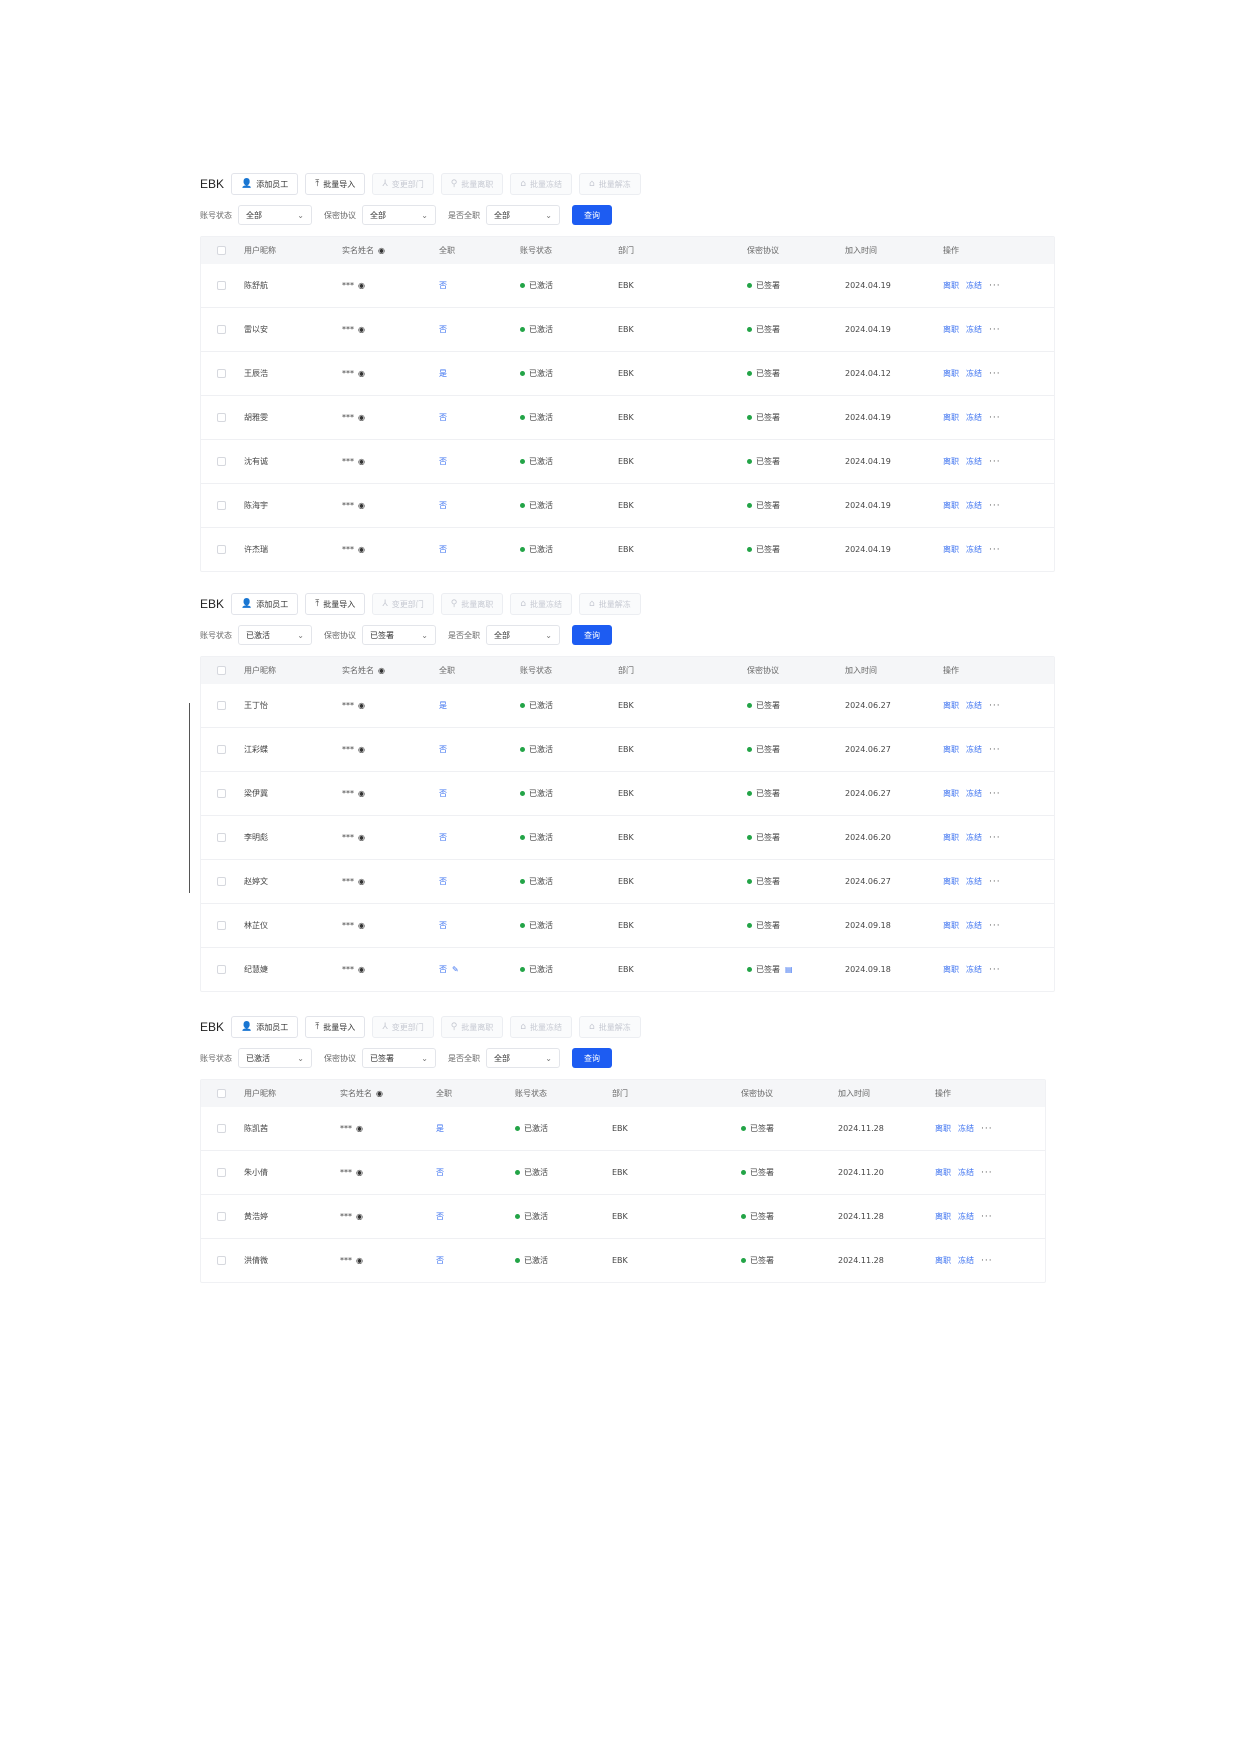 Image resolution: width=1240 pixels, height=1754 pixels. What do you see at coordinates (789, 969) in the screenshot?
I see `document-icon: ▤` at bounding box center [789, 969].